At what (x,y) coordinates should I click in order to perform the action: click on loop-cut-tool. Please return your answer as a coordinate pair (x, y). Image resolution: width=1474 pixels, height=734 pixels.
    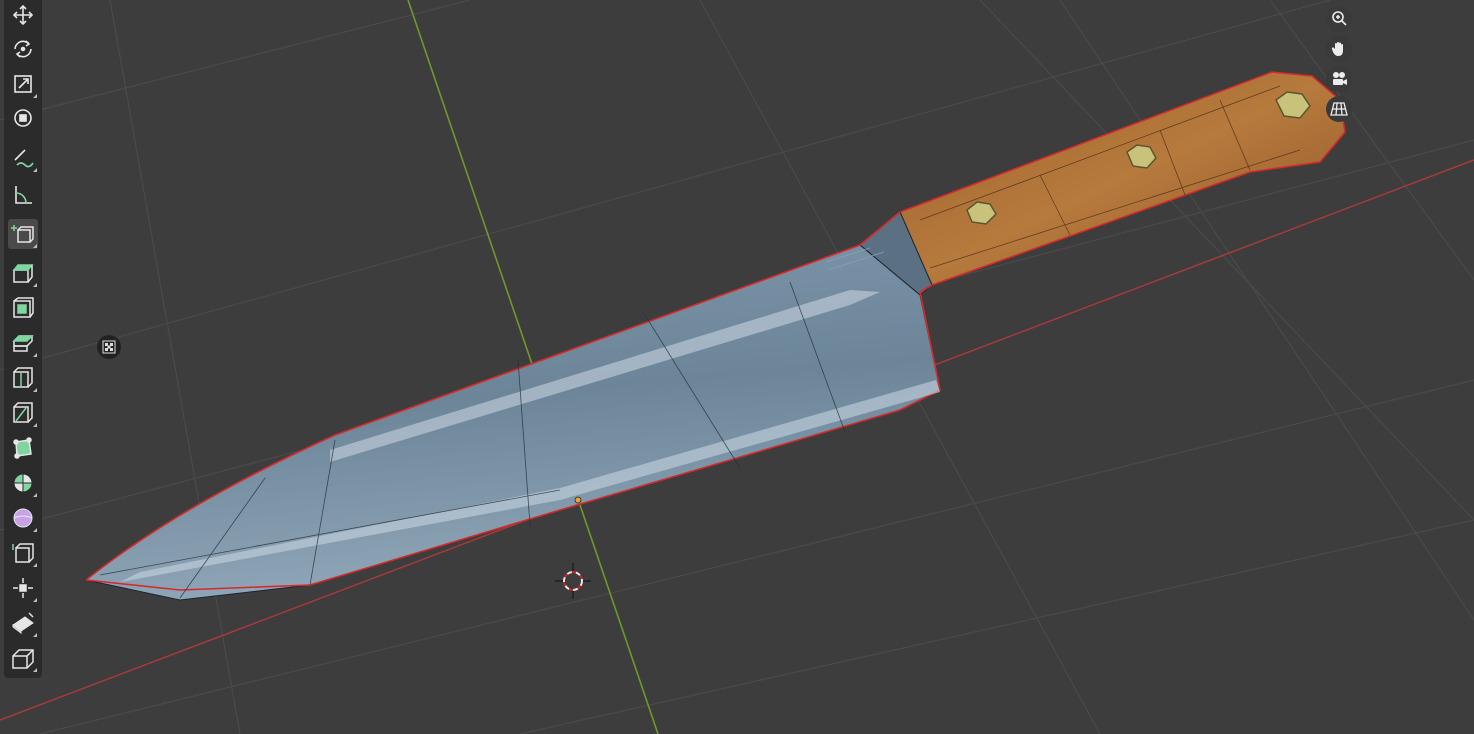
    Looking at the image, I should click on (23, 378).